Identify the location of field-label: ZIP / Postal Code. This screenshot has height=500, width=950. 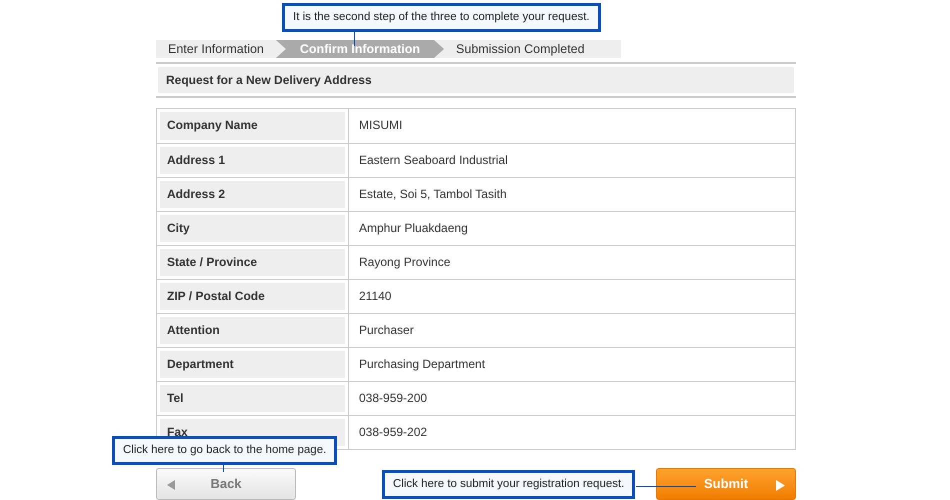
(252, 296).